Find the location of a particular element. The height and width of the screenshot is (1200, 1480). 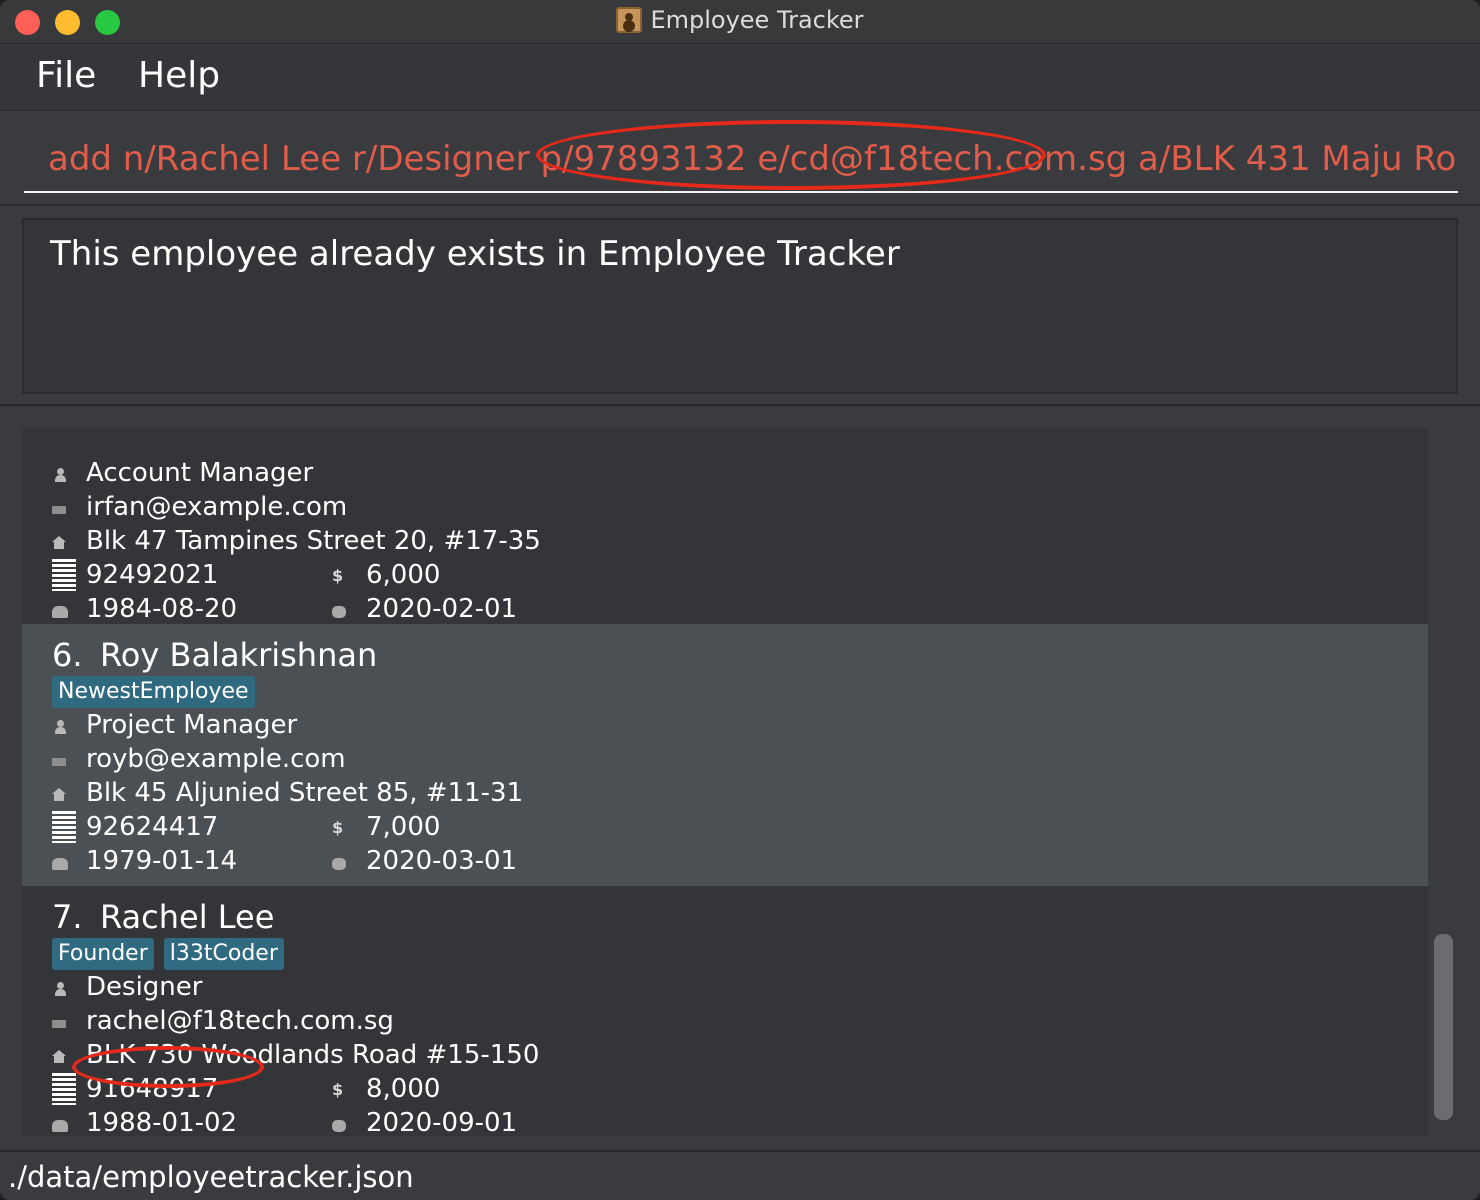

employee-index: 7. is located at coordinates (67, 917).